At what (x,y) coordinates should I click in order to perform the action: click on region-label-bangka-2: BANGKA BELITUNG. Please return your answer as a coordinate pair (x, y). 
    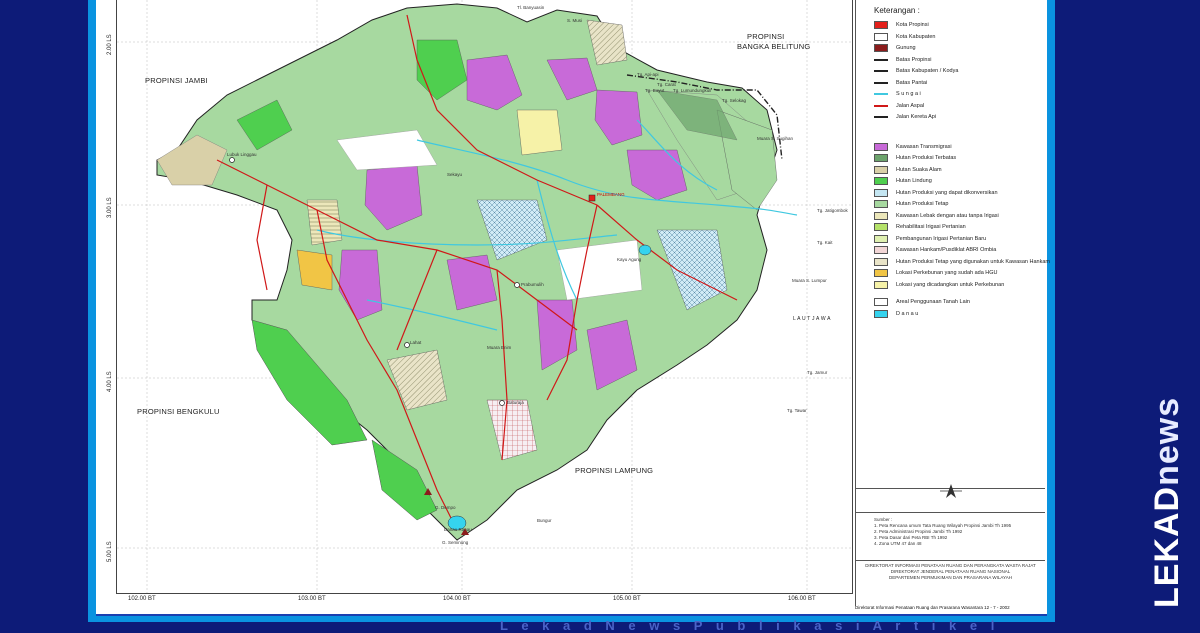
    Looking at the image, I should click on (774, 46).